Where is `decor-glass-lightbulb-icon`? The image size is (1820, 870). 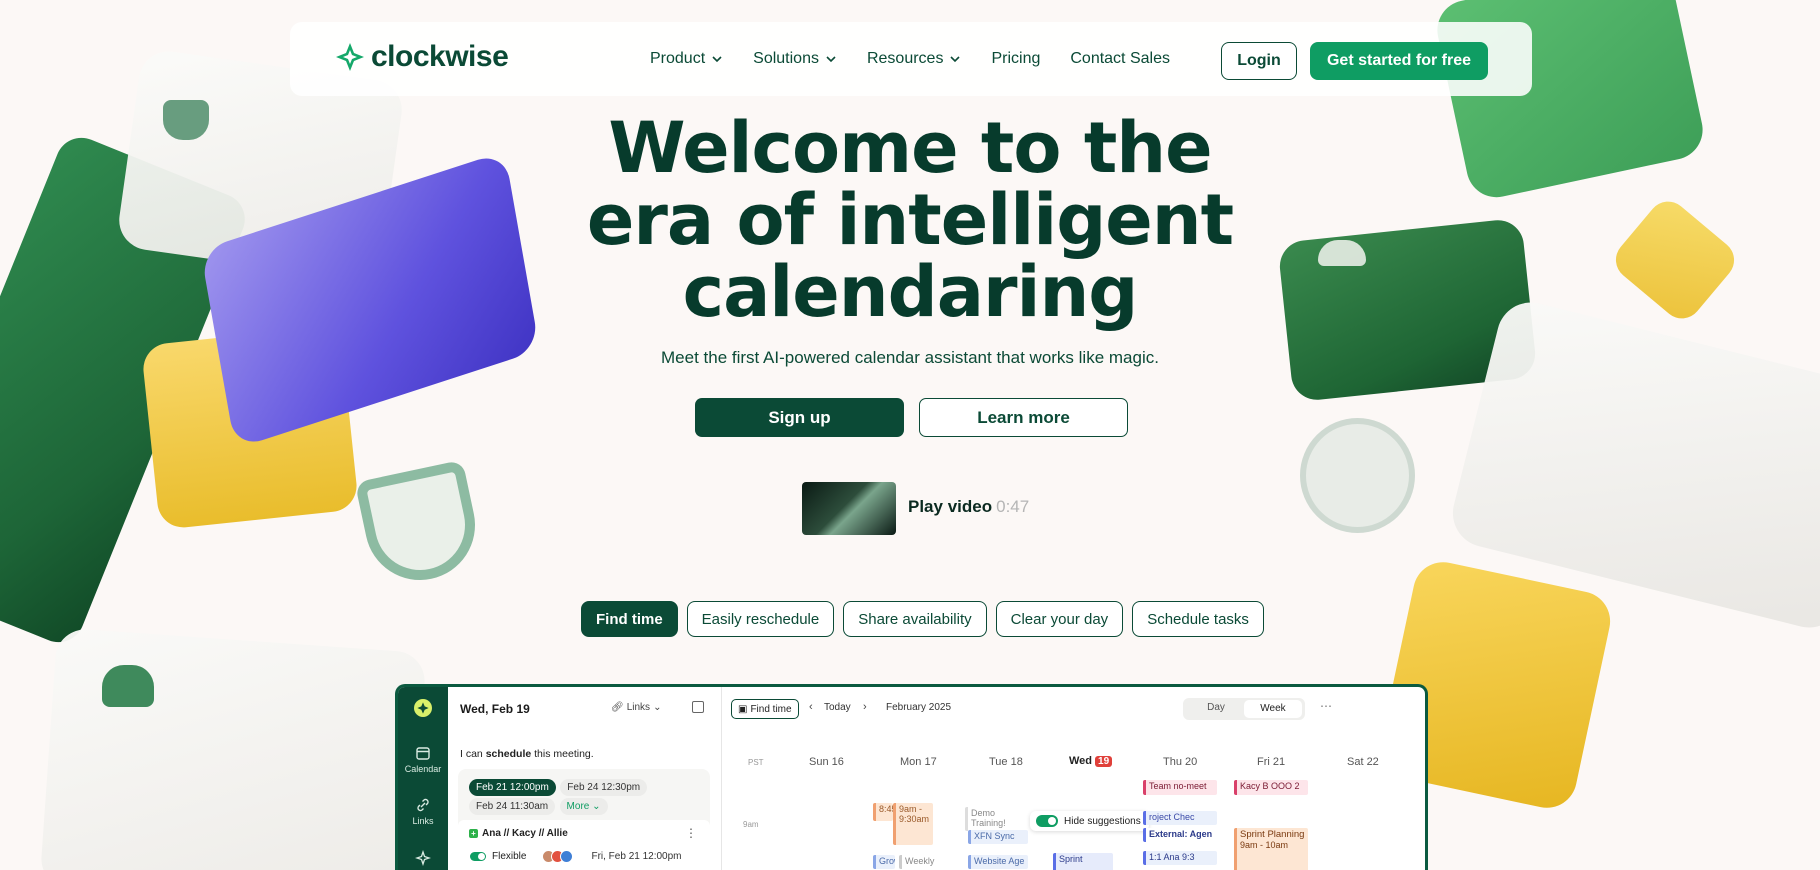 decor-glass-lightbulb-icon is located at coordinates (1357, 475).